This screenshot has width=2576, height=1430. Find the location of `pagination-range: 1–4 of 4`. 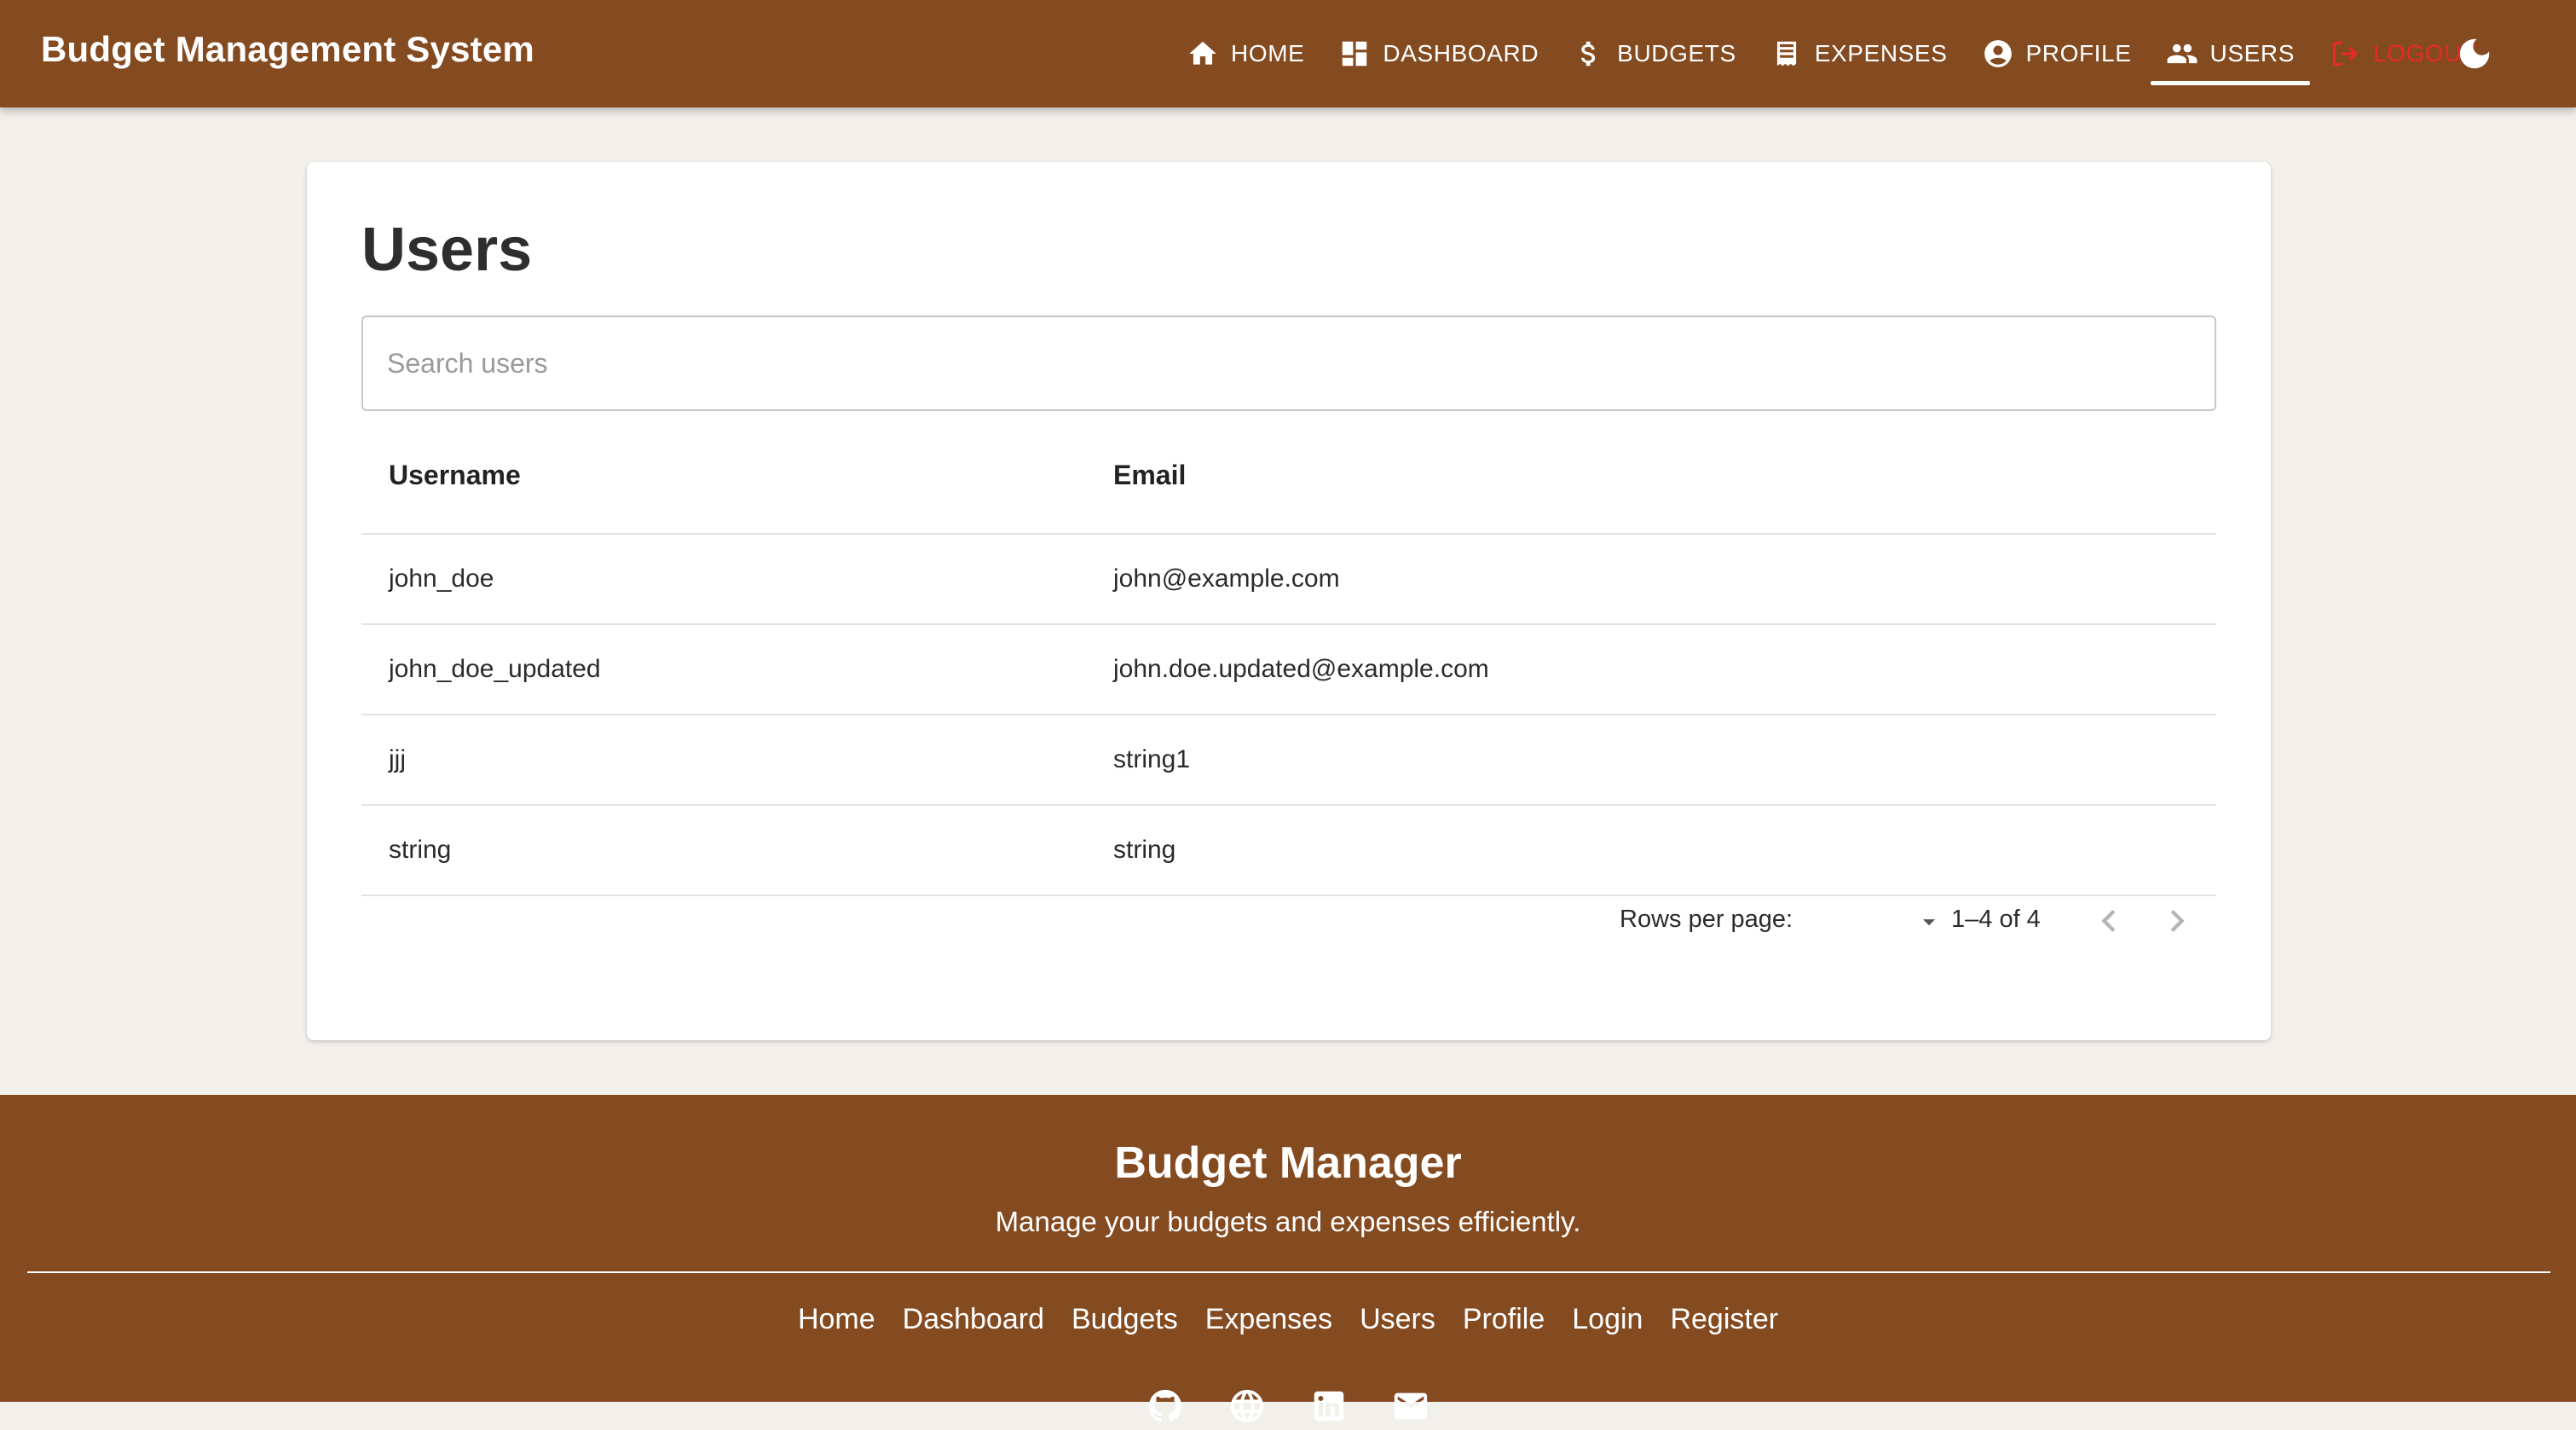

pagination-range: 1–4 of 4 is located at coordinates (1996, 919).